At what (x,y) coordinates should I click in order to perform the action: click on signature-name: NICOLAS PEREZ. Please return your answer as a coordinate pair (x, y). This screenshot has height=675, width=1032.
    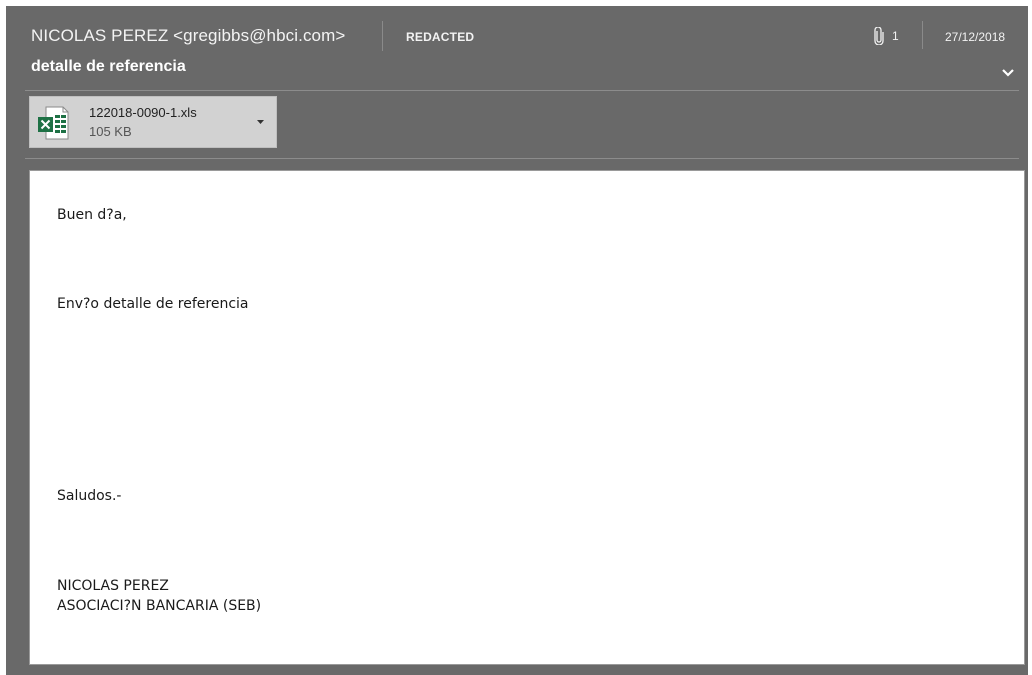
    Looking at the image, I should click on (113, 586).